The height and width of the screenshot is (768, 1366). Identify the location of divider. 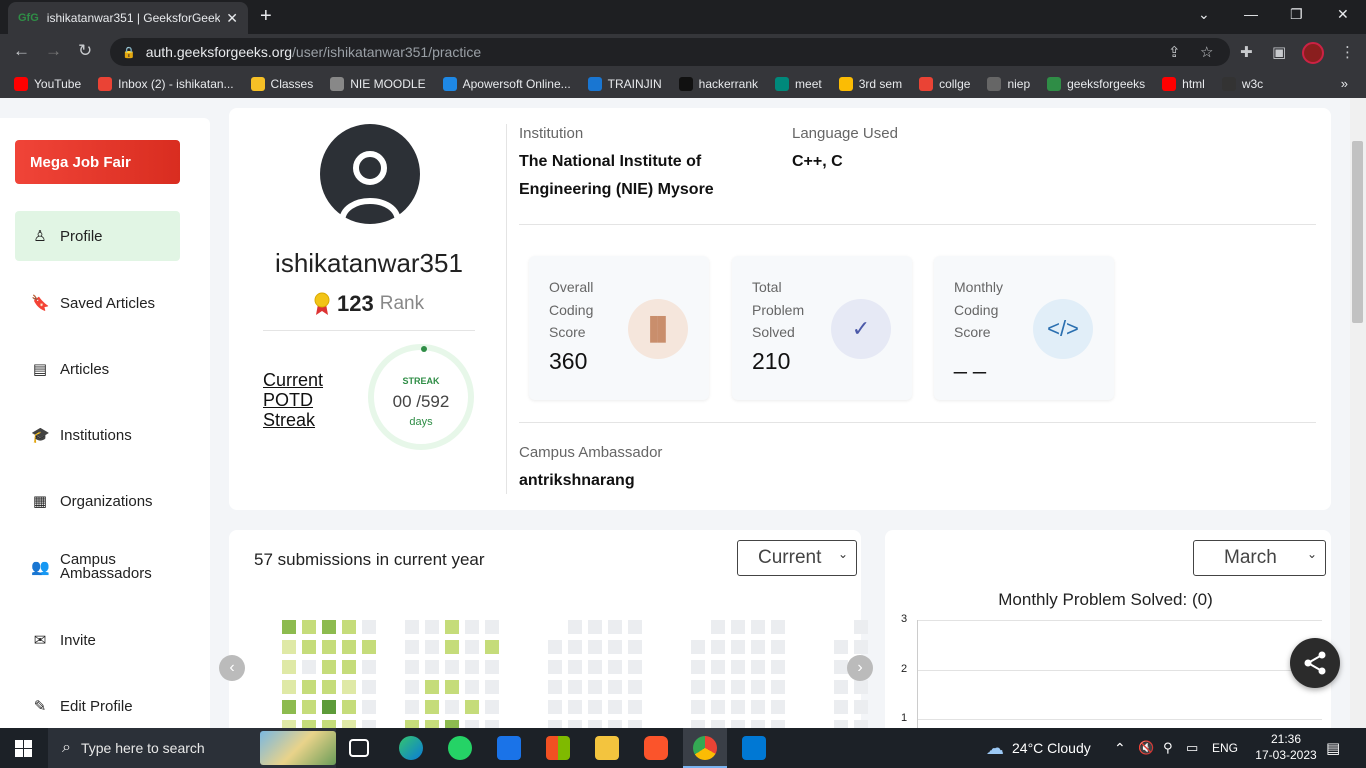
(917, 224).